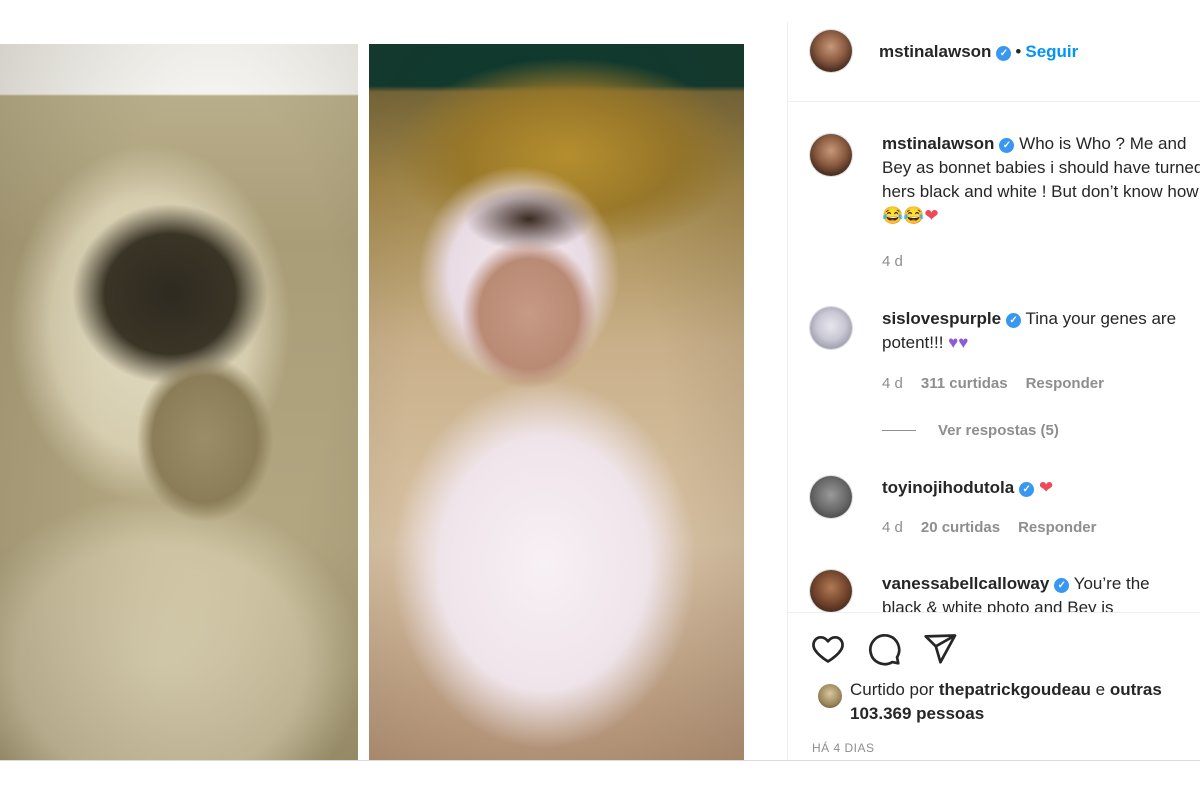 The image size is (1200, 800). What do you see at coordinates (903, 215) in the screenshot?
I see `laughing-emoji-icon: 😂😂` at bounding box center [903, 215].